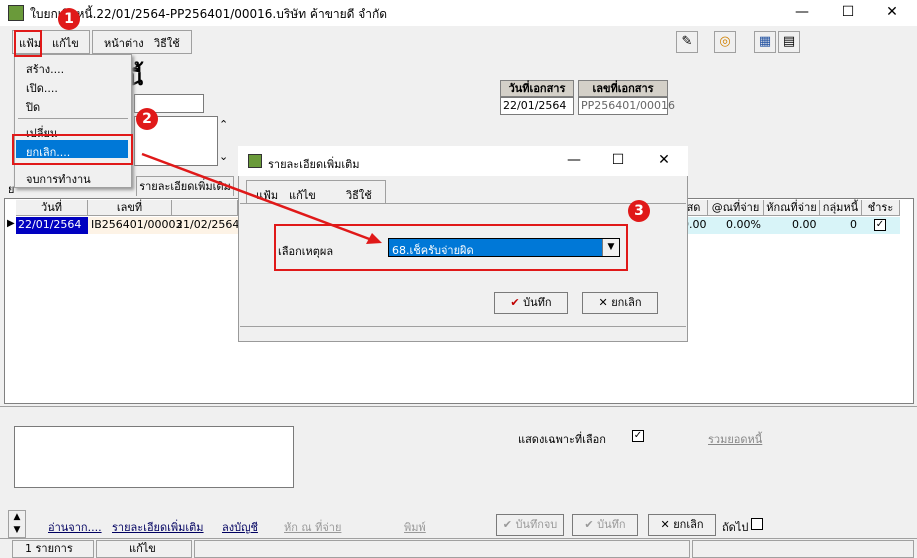 The image size is (917, 558). I want to click on save-close-label: บันทึกจบ, so click(536, 524).